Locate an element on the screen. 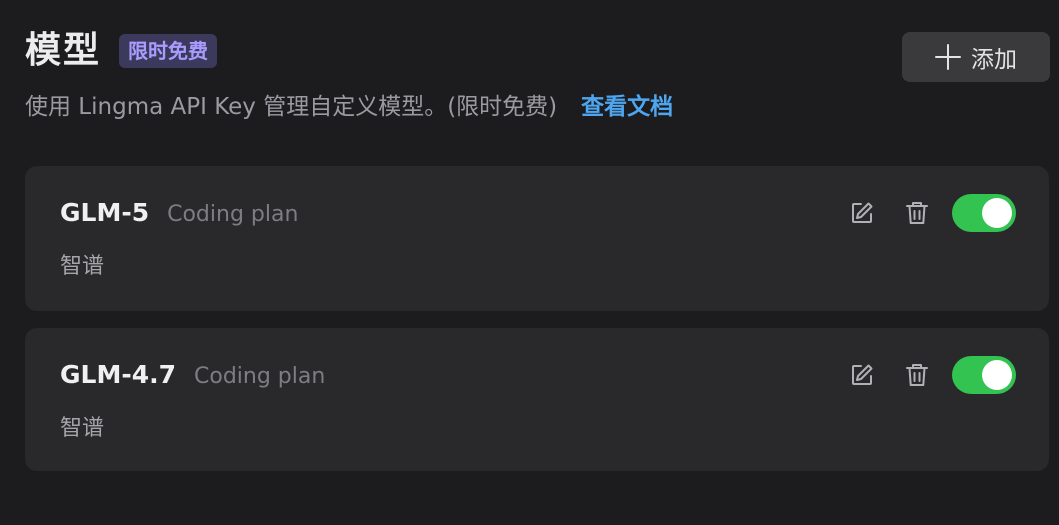 Image resolution: width=1059 pixels, height=525 pixels. add-model-button: 添加 is located at coordinates (976, 57).